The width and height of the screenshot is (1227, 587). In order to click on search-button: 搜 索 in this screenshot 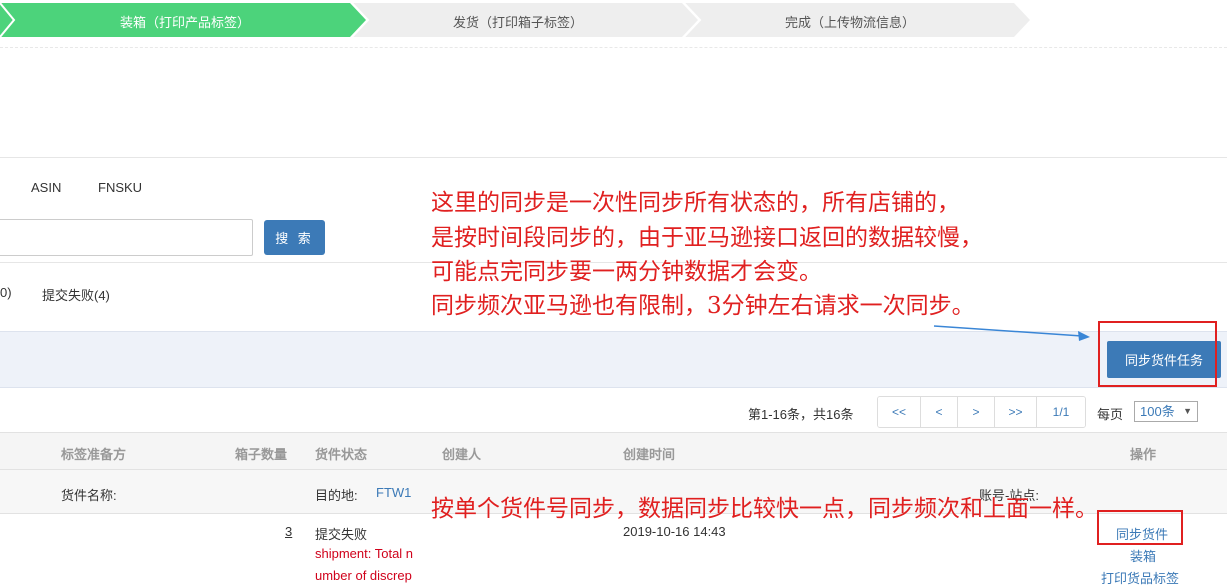, I will do `click(294, 237)`.